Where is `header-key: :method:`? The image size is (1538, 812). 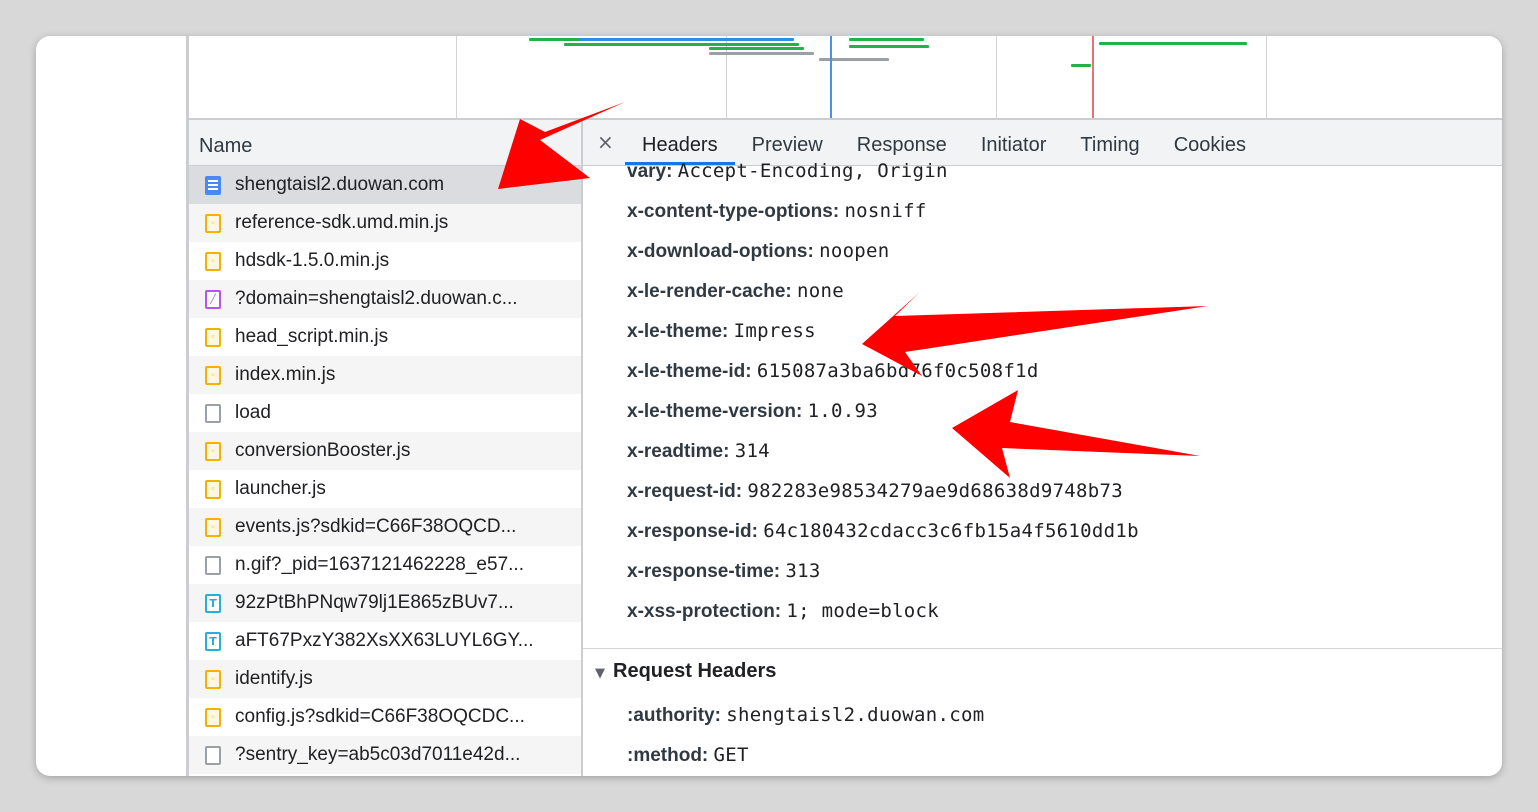
header-key: :method: is located at coordinates (668, 755).